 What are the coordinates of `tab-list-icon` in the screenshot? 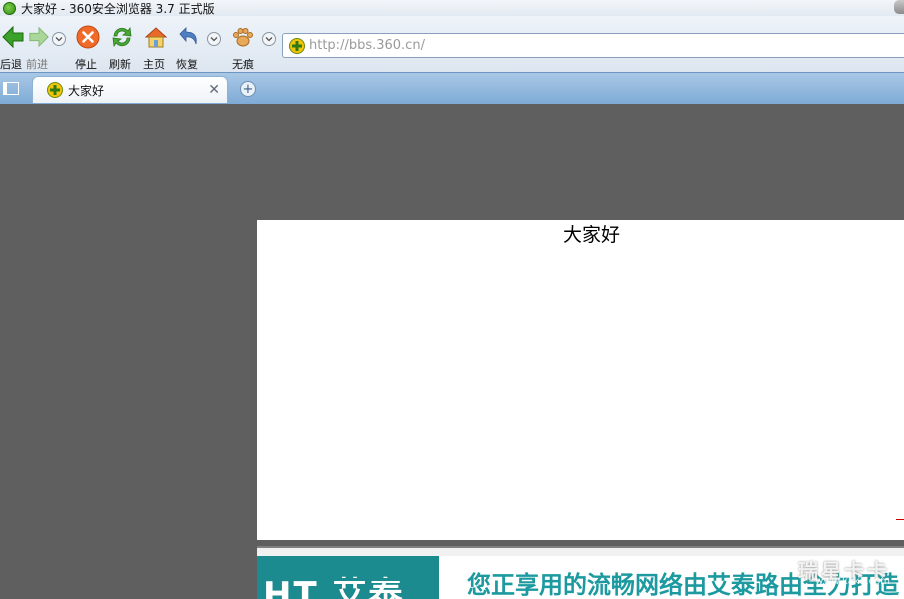 It's located at (11, 88).